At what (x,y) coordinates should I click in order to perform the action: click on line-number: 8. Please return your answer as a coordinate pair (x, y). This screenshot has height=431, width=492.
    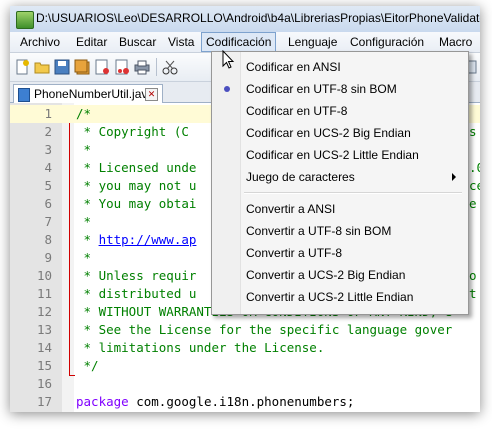
    Looking at the image, I should click on (48, 239).